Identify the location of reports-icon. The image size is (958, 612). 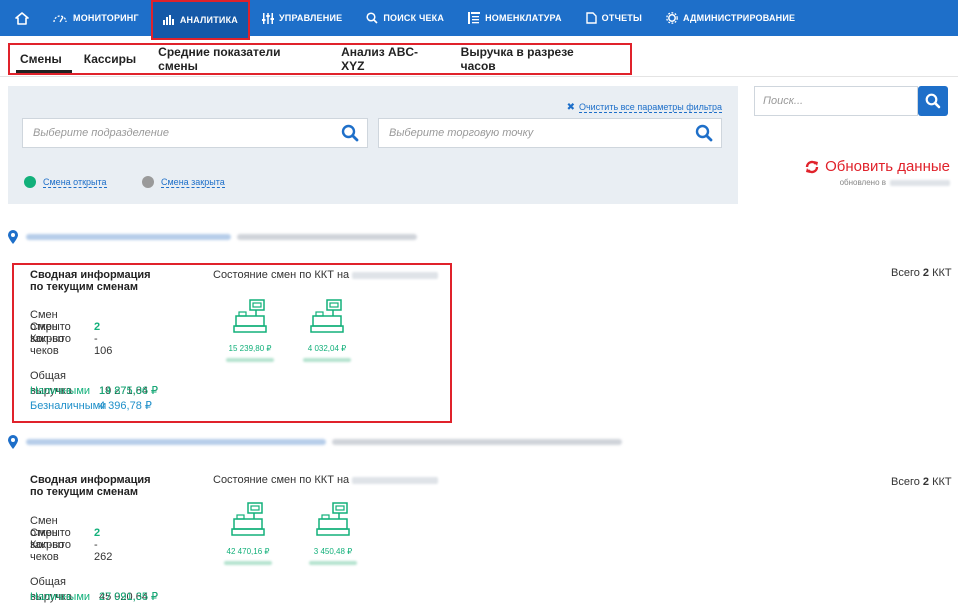
(591, 18).